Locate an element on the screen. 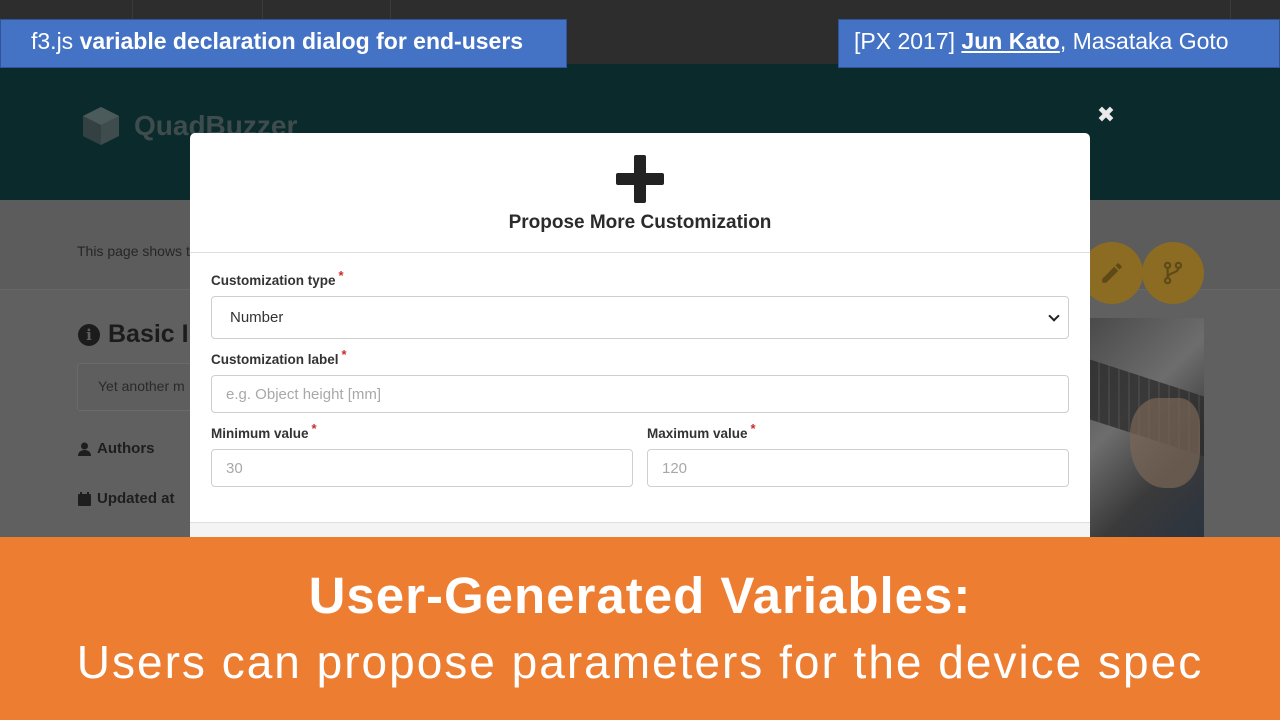 Image resolution: width=1280 pixels, height=720 pixels. code-fork-icon is located at coordinates (1173, 273).